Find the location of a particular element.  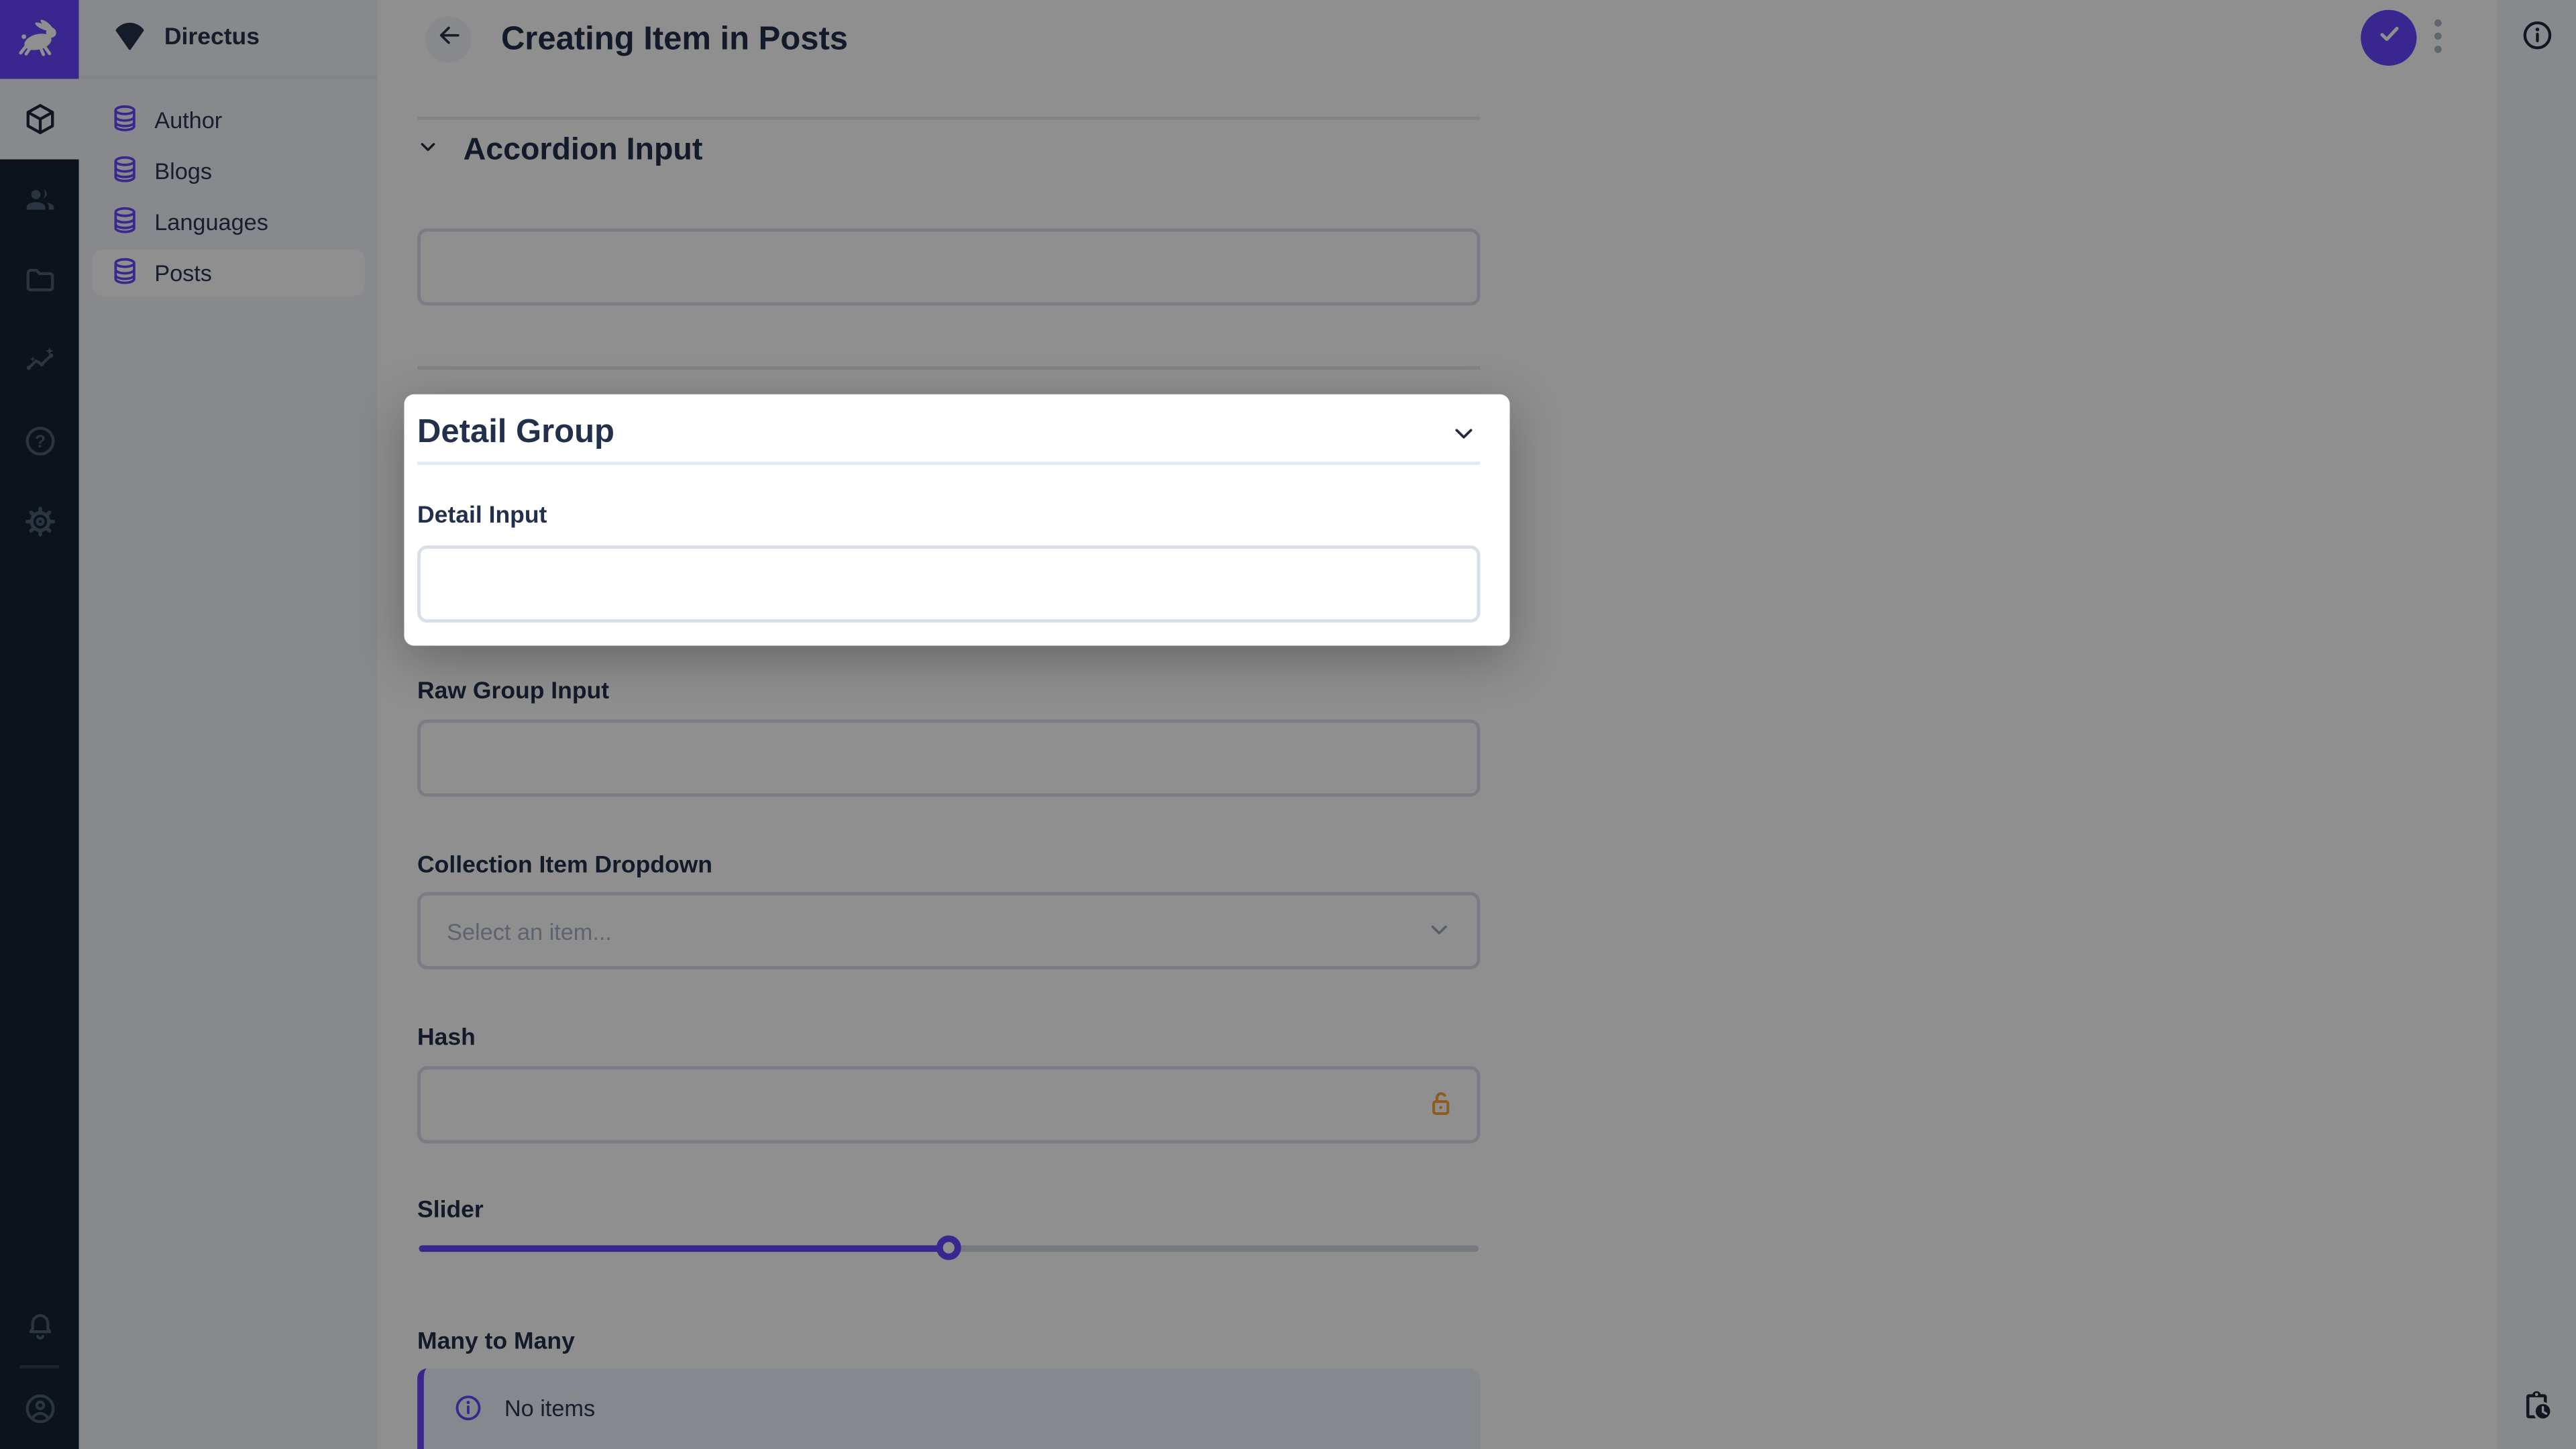

detail-input-label: Detail Input is located at coordinates (482, 515).